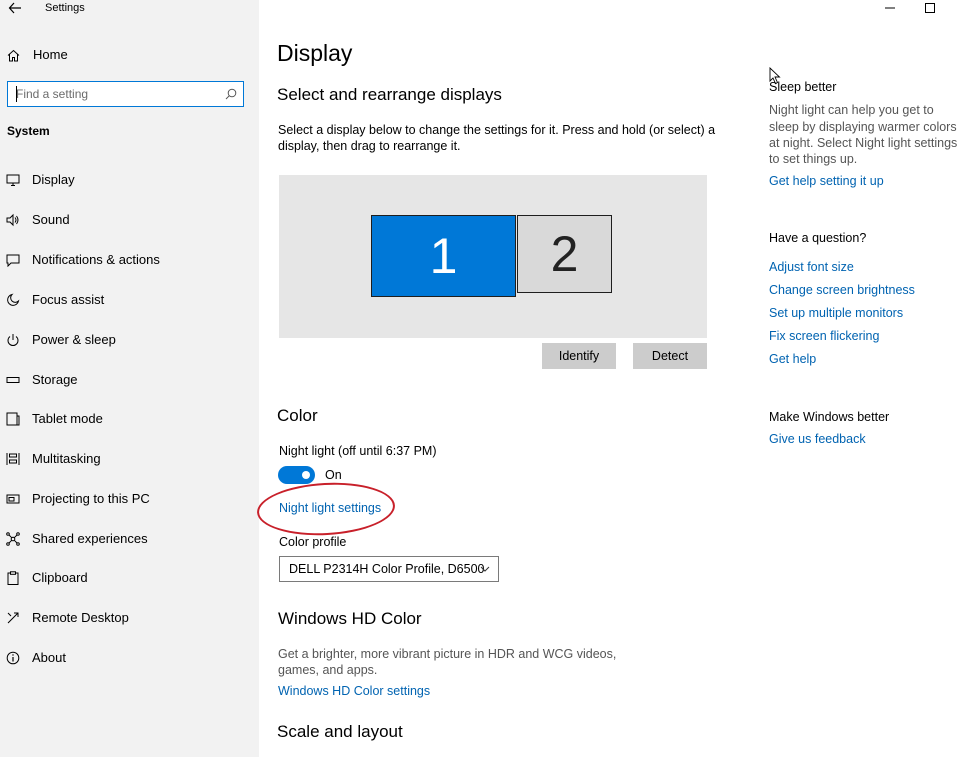 The image size is (980, 757). What do you see at coordinates (53, 179) in the screenshot?
I see `sidebar-item-label: Display` at bounding box center [53, 179].